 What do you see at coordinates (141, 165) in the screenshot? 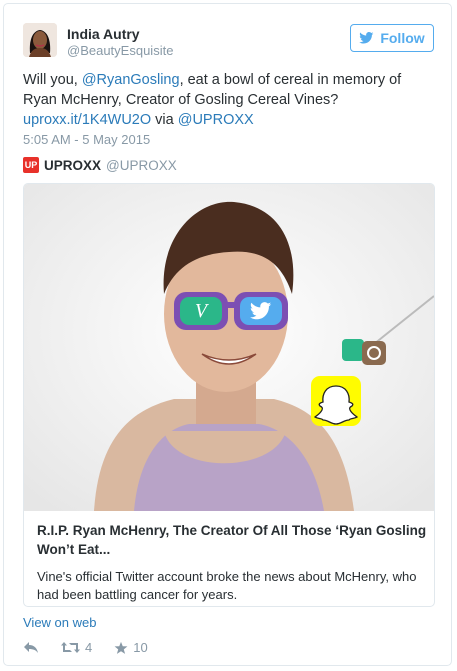
I see `source-handle: @UPROXX` at bounding box center [141, 165].